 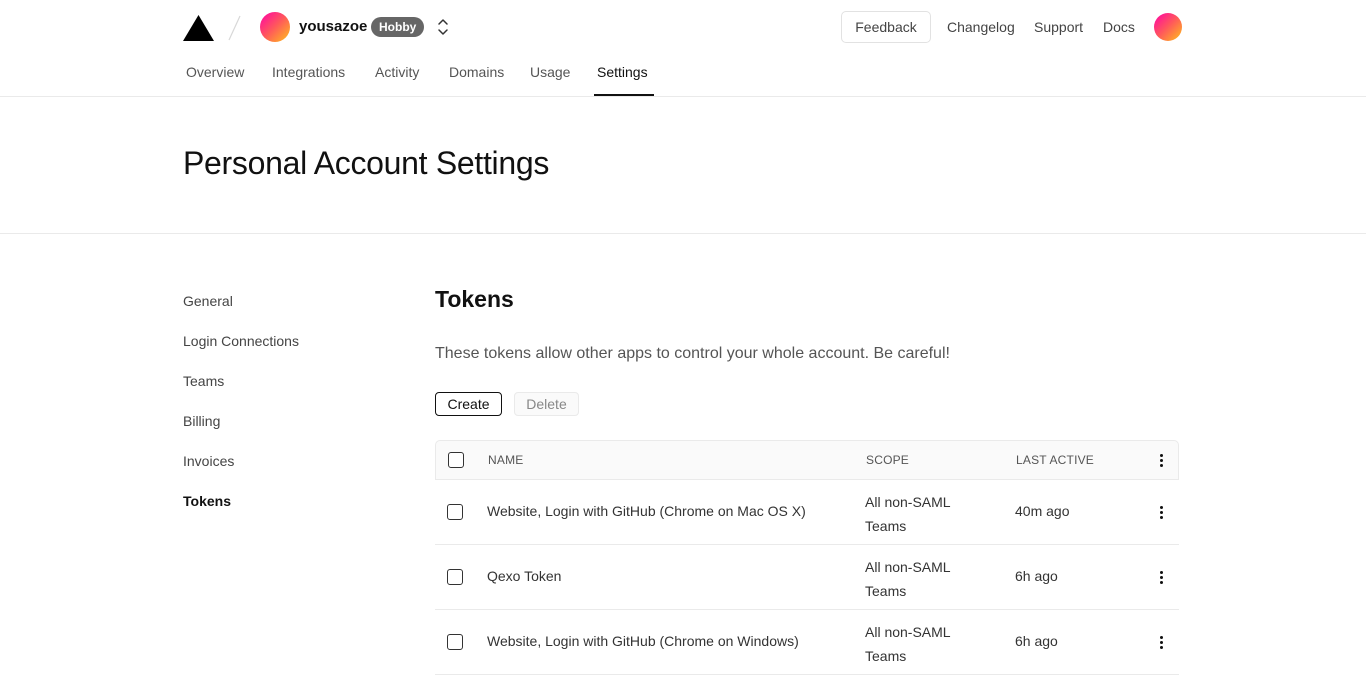 What do you see at coordinates (208, 301) in the screenshot?
I see `sidebar-item-general: General` at bounding box center [208, 301].